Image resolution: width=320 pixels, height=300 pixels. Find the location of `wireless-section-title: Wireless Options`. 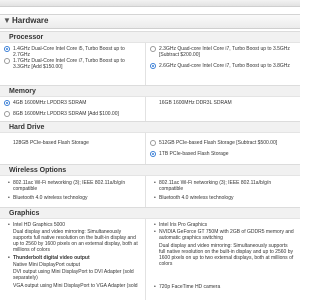

wireless-section-title: Wireless Options is located at coordinates (150, 170).